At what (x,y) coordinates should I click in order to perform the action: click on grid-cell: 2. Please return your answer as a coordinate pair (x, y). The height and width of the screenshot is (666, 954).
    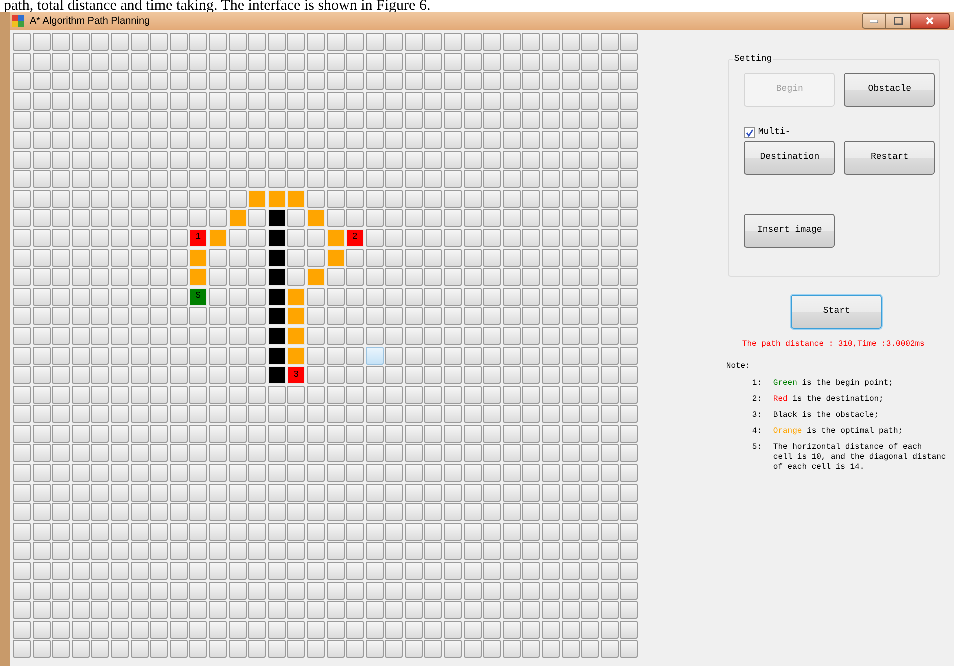
    Looking at the image, I should click on (355, 237).